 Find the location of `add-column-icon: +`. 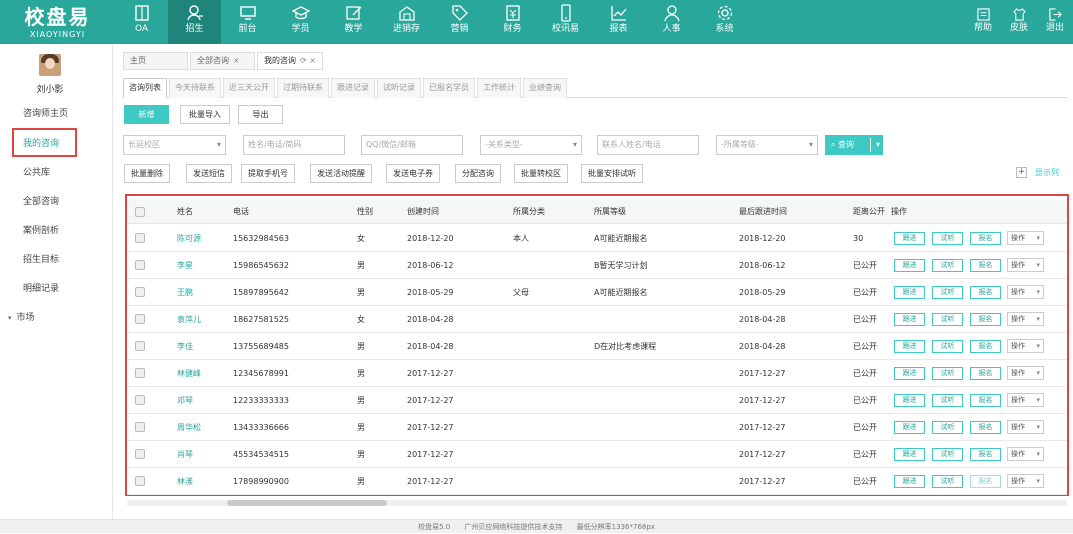

add-column-icon: + is located at coordinates (1021, 172).